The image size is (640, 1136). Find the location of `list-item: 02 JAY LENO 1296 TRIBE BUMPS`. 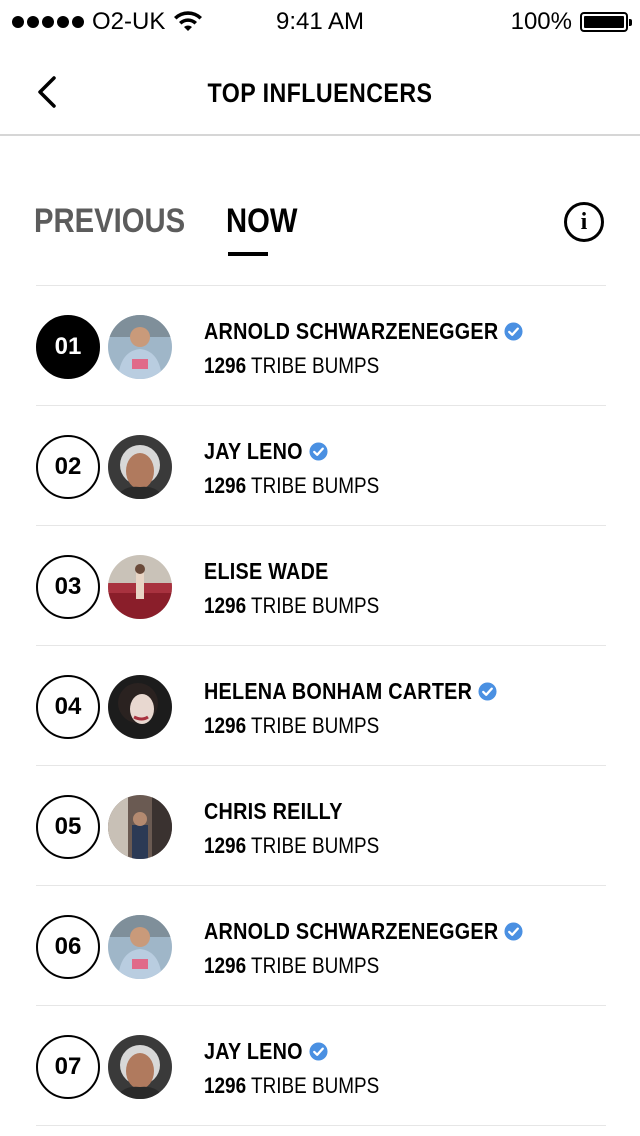

list-item: 02 JAY LENO 1296 TRIBE BUMPS is located at coordinates (321, 466).